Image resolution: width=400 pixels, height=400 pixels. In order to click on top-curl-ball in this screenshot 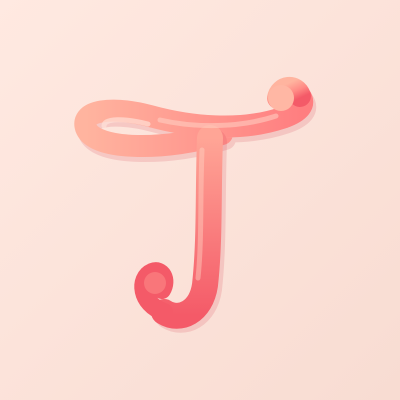, I will do `click(281, 98)`.